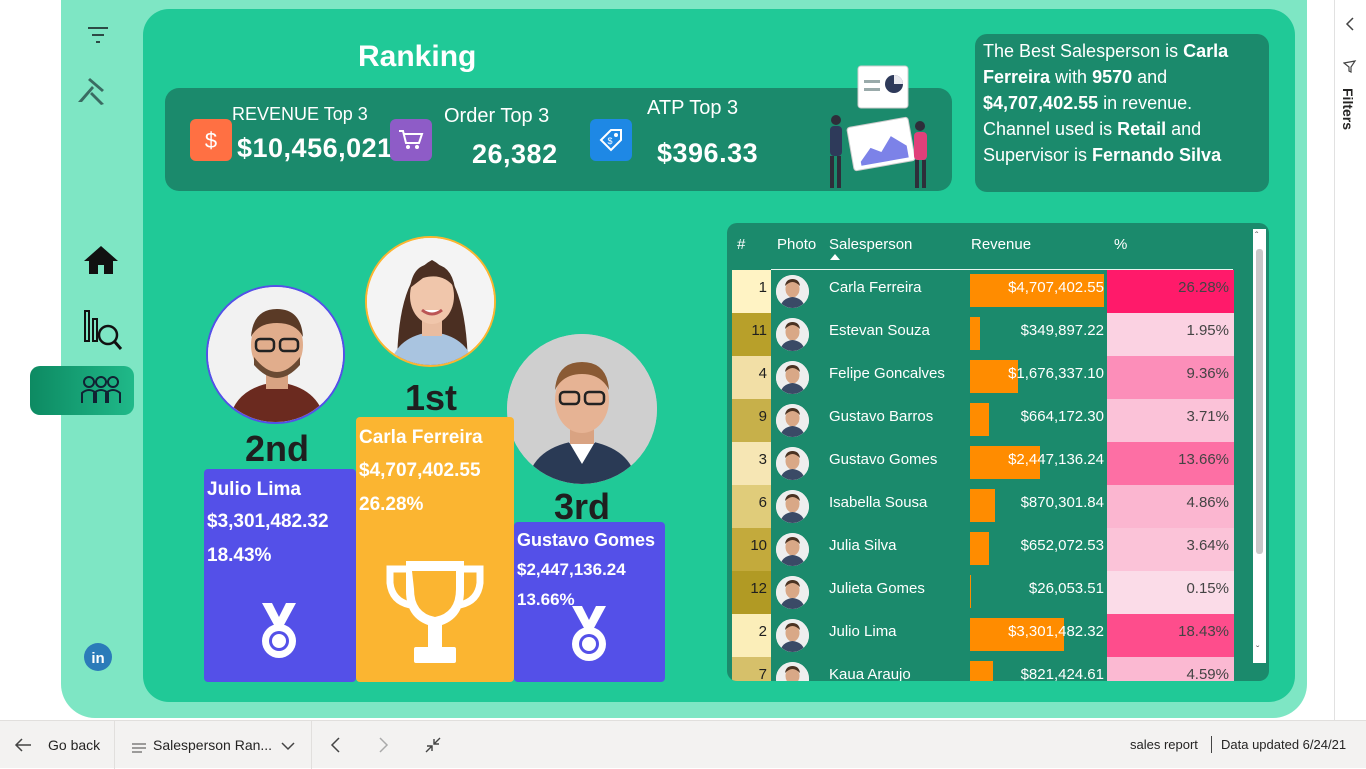 This screenshot has width=1366, height=769. I want to click on revenue-cell: $2,447,136.24, so click(1038, 463).